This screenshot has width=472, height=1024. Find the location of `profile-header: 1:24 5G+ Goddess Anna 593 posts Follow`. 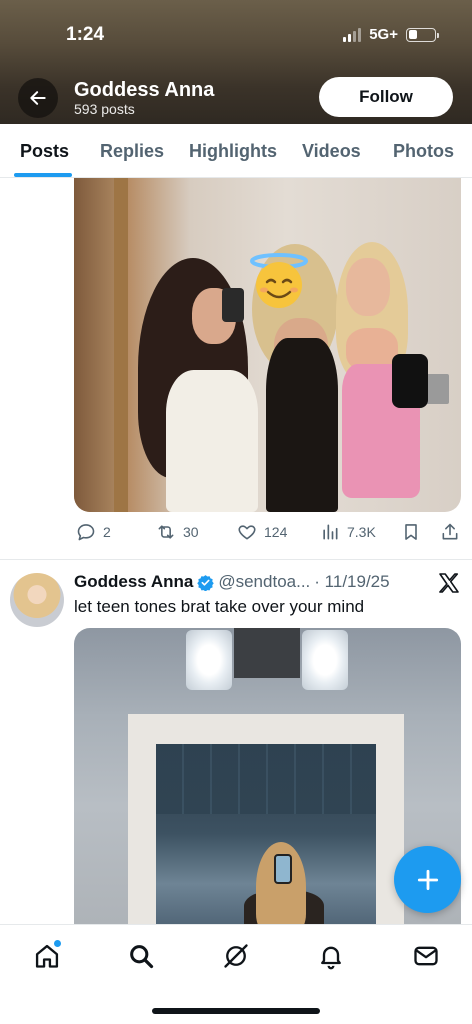

profile-header: 1:24 5G+ Goddess Anna 593 posts Follow is located at coordinates (236, 62).